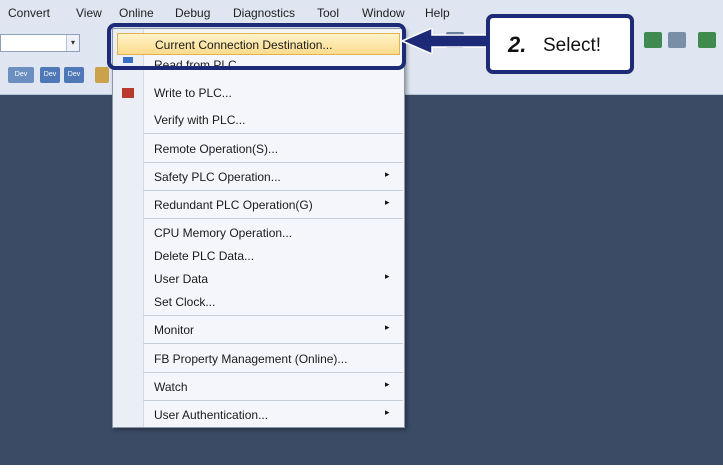 The height and width of the screenshot is (476, 723). What do you see at coordinates (102, 75) in the screenshot?
I see `folder-icon` at bounding box center [102, 75].